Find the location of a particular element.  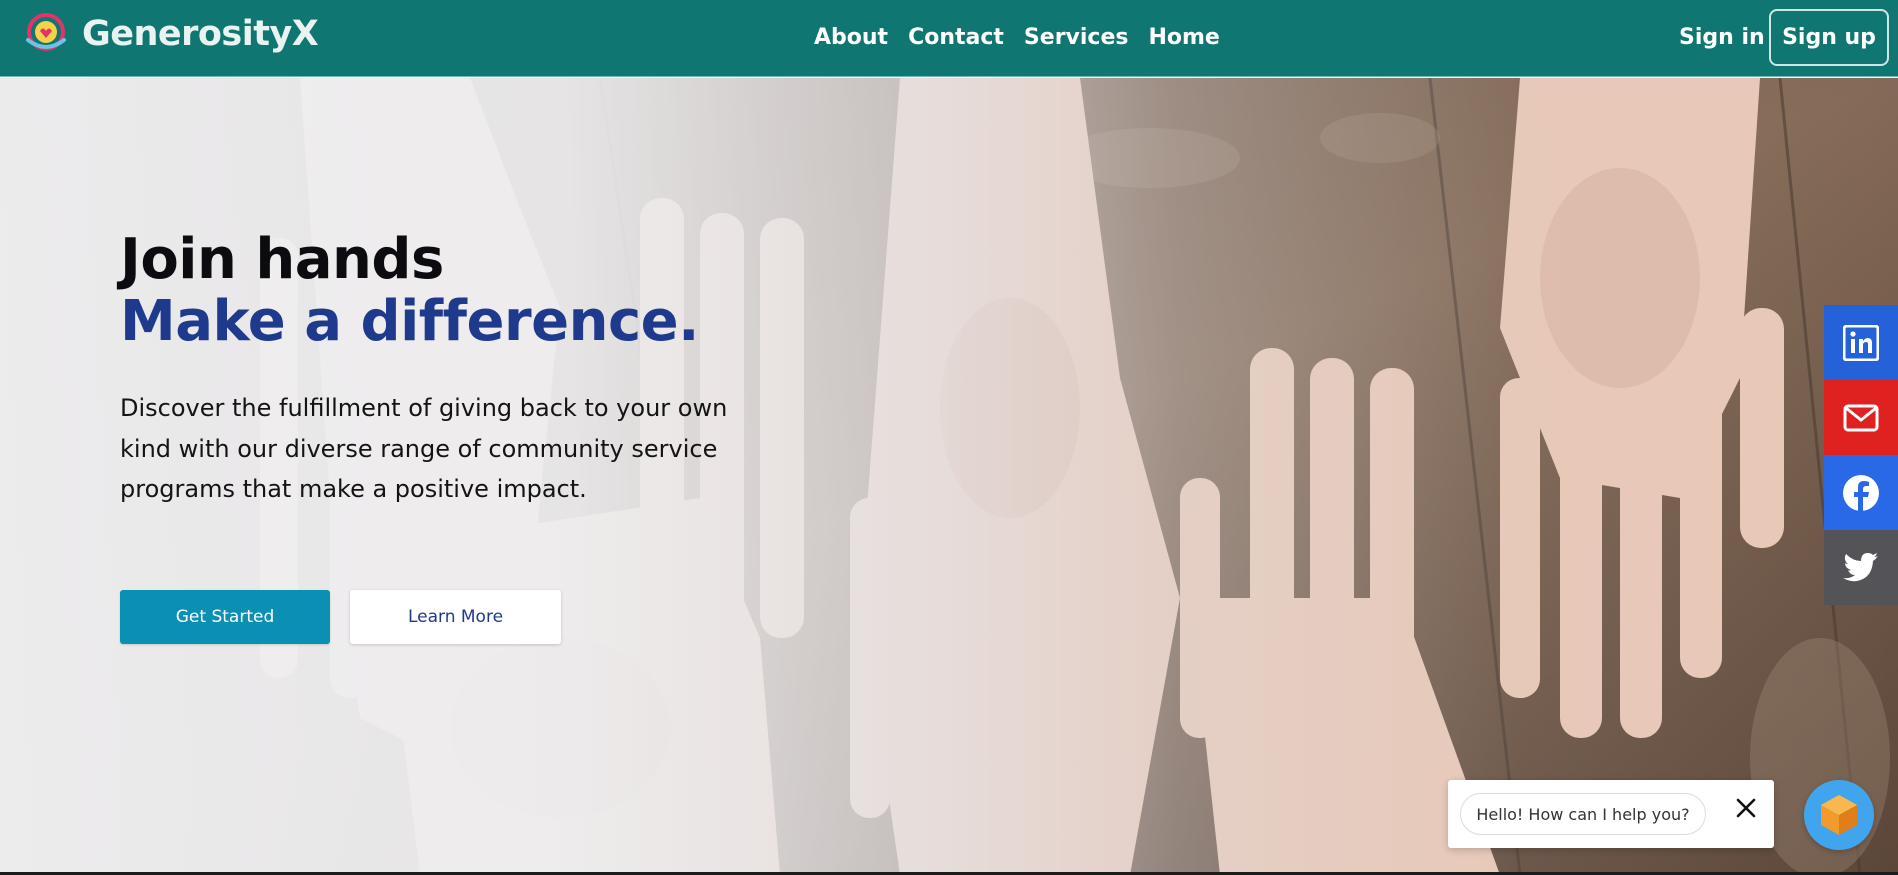

chat-cube-icon is located at coordinates (1839, 815).